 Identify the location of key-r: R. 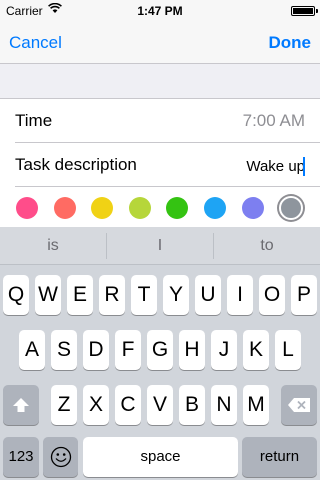
(112, 295).